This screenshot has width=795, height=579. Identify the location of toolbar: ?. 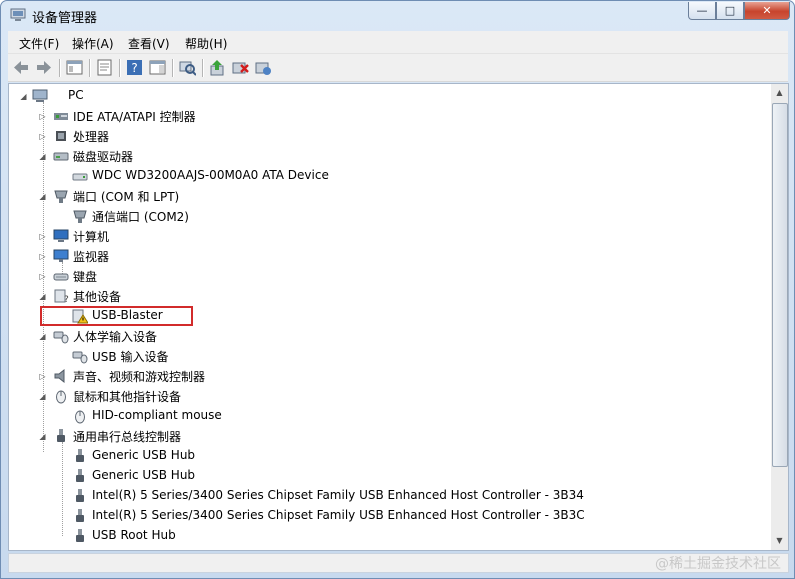
(398, 68).